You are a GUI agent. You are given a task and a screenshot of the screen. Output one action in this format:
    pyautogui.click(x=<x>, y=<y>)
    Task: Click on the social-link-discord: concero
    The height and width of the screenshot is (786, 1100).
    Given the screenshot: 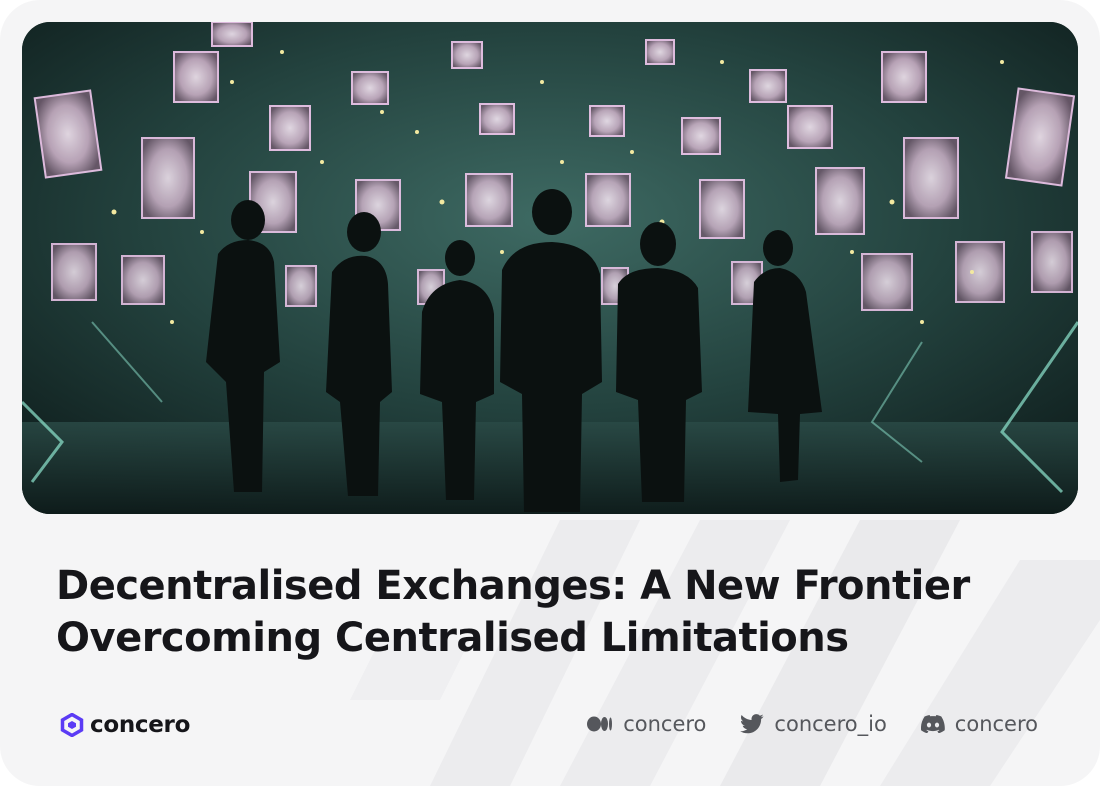 What is the action you would take?
    pyautogui.click(x=979, y=724)
    